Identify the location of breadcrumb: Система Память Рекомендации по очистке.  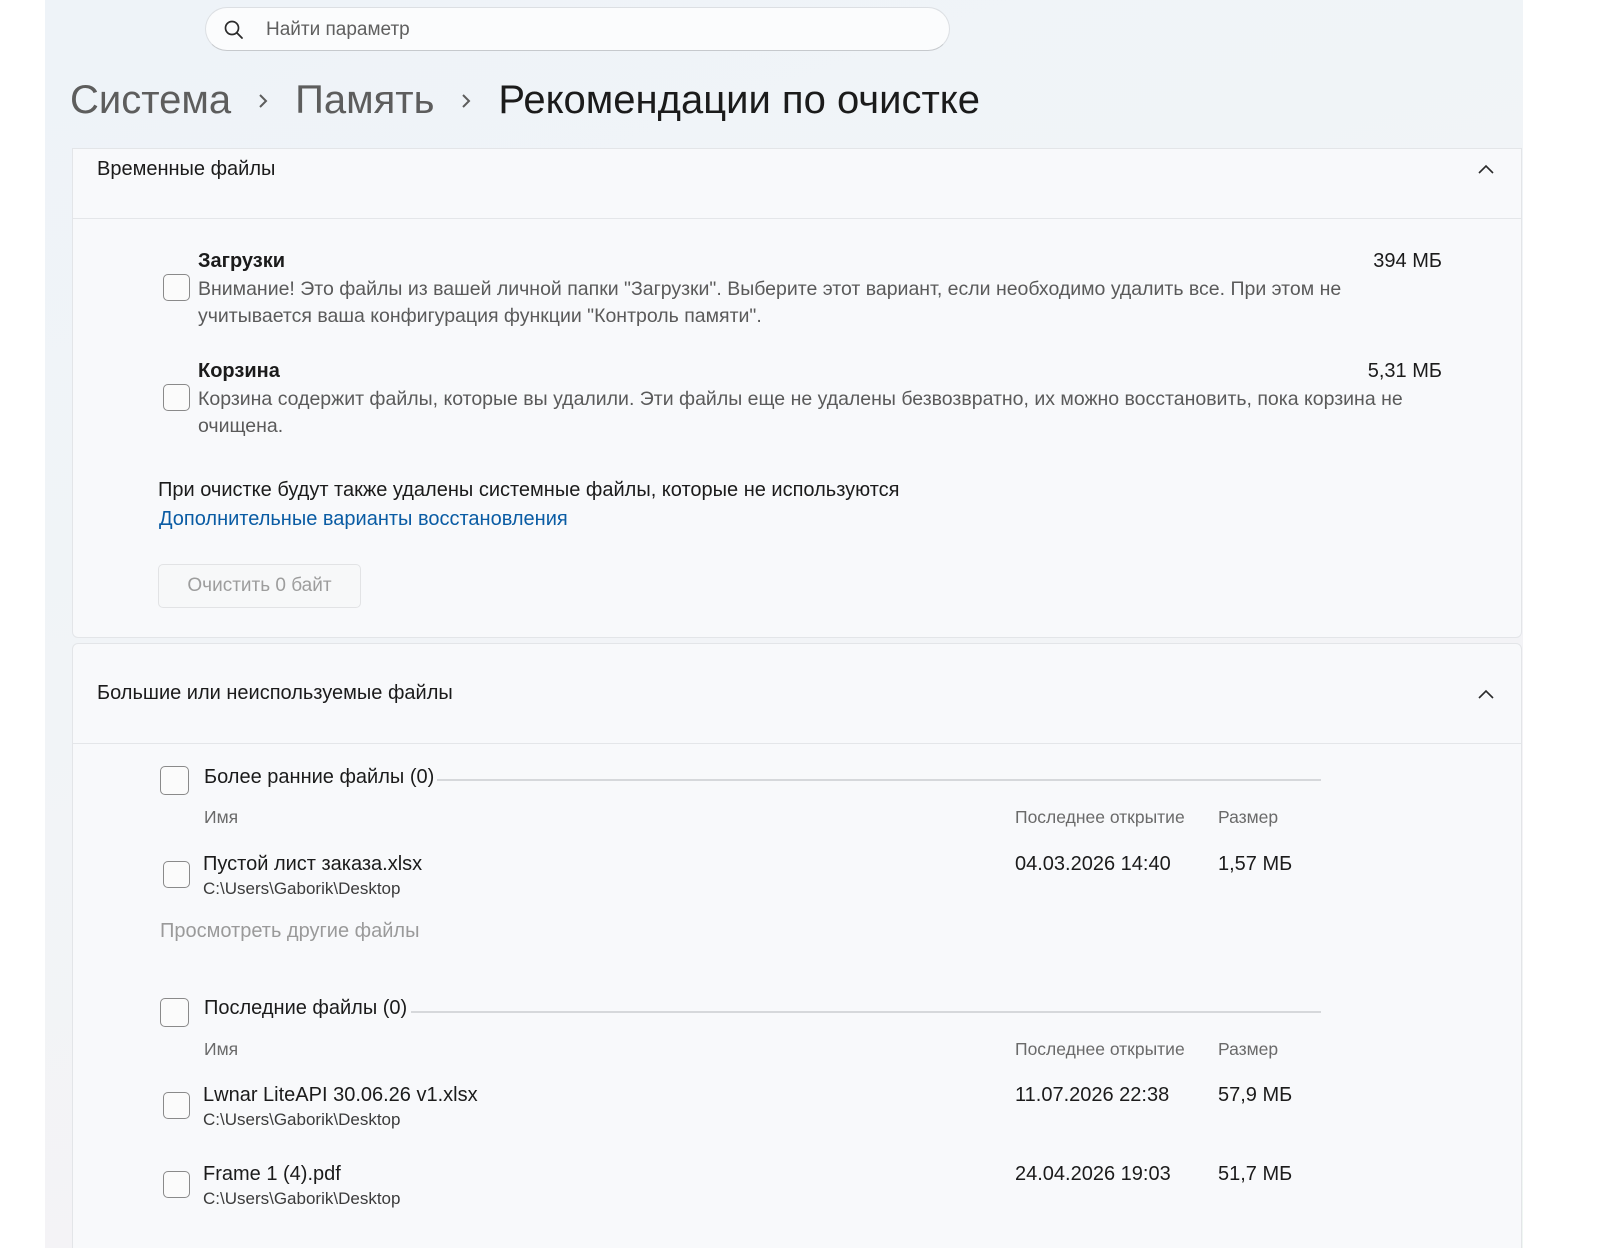
(525, 100).